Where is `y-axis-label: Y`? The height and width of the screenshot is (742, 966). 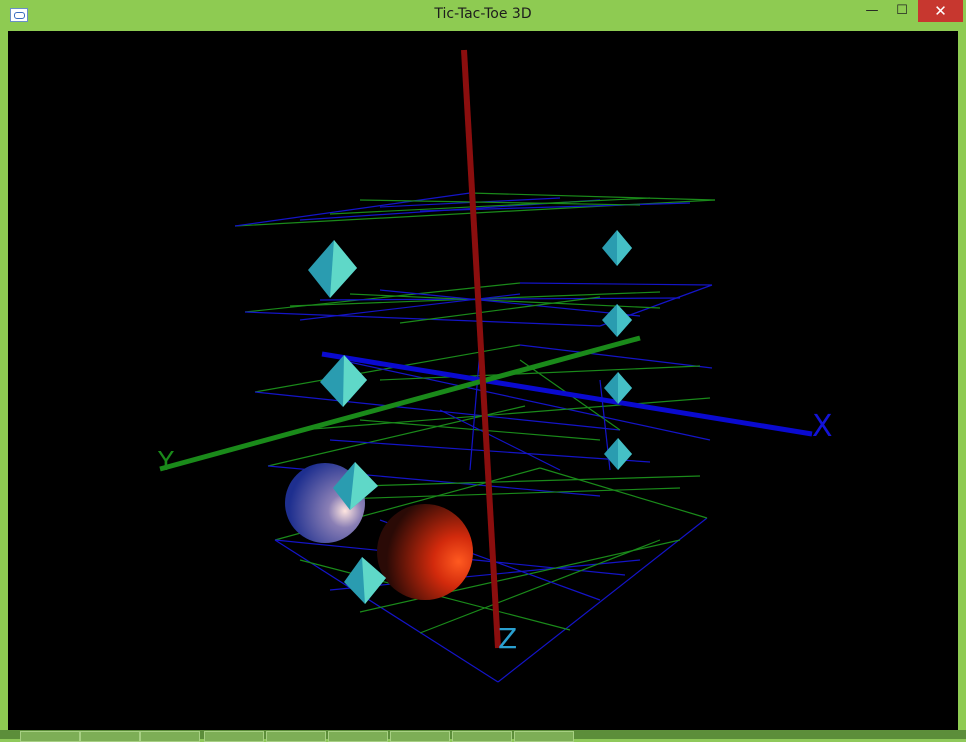 y-axis-label: Y is located at coordinates (165, 462).